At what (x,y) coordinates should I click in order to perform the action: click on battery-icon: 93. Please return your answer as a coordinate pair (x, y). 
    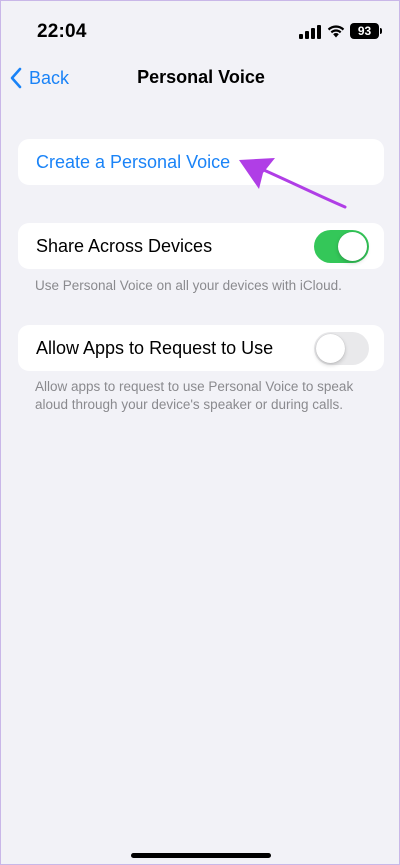
    Looking at the image, I should click on (364, 31).